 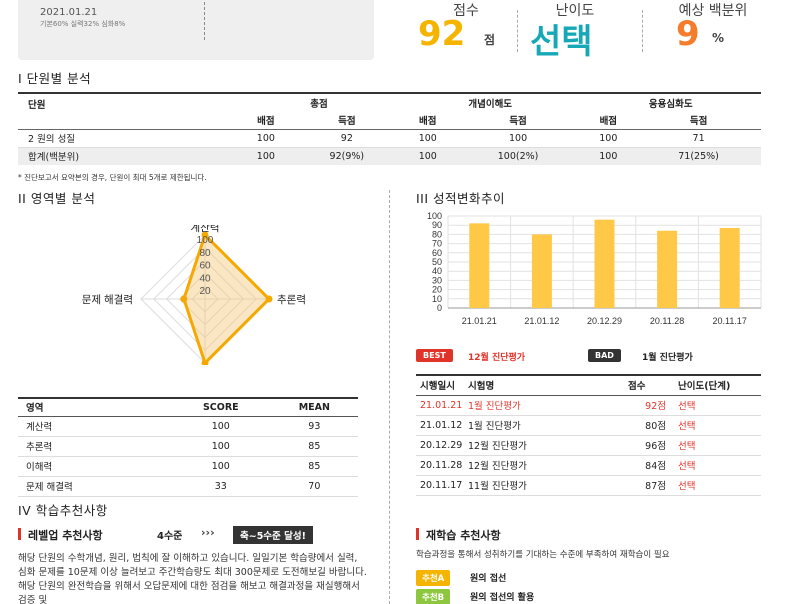 I want to click on cell: 100(2%), so click(x=518, y=156).